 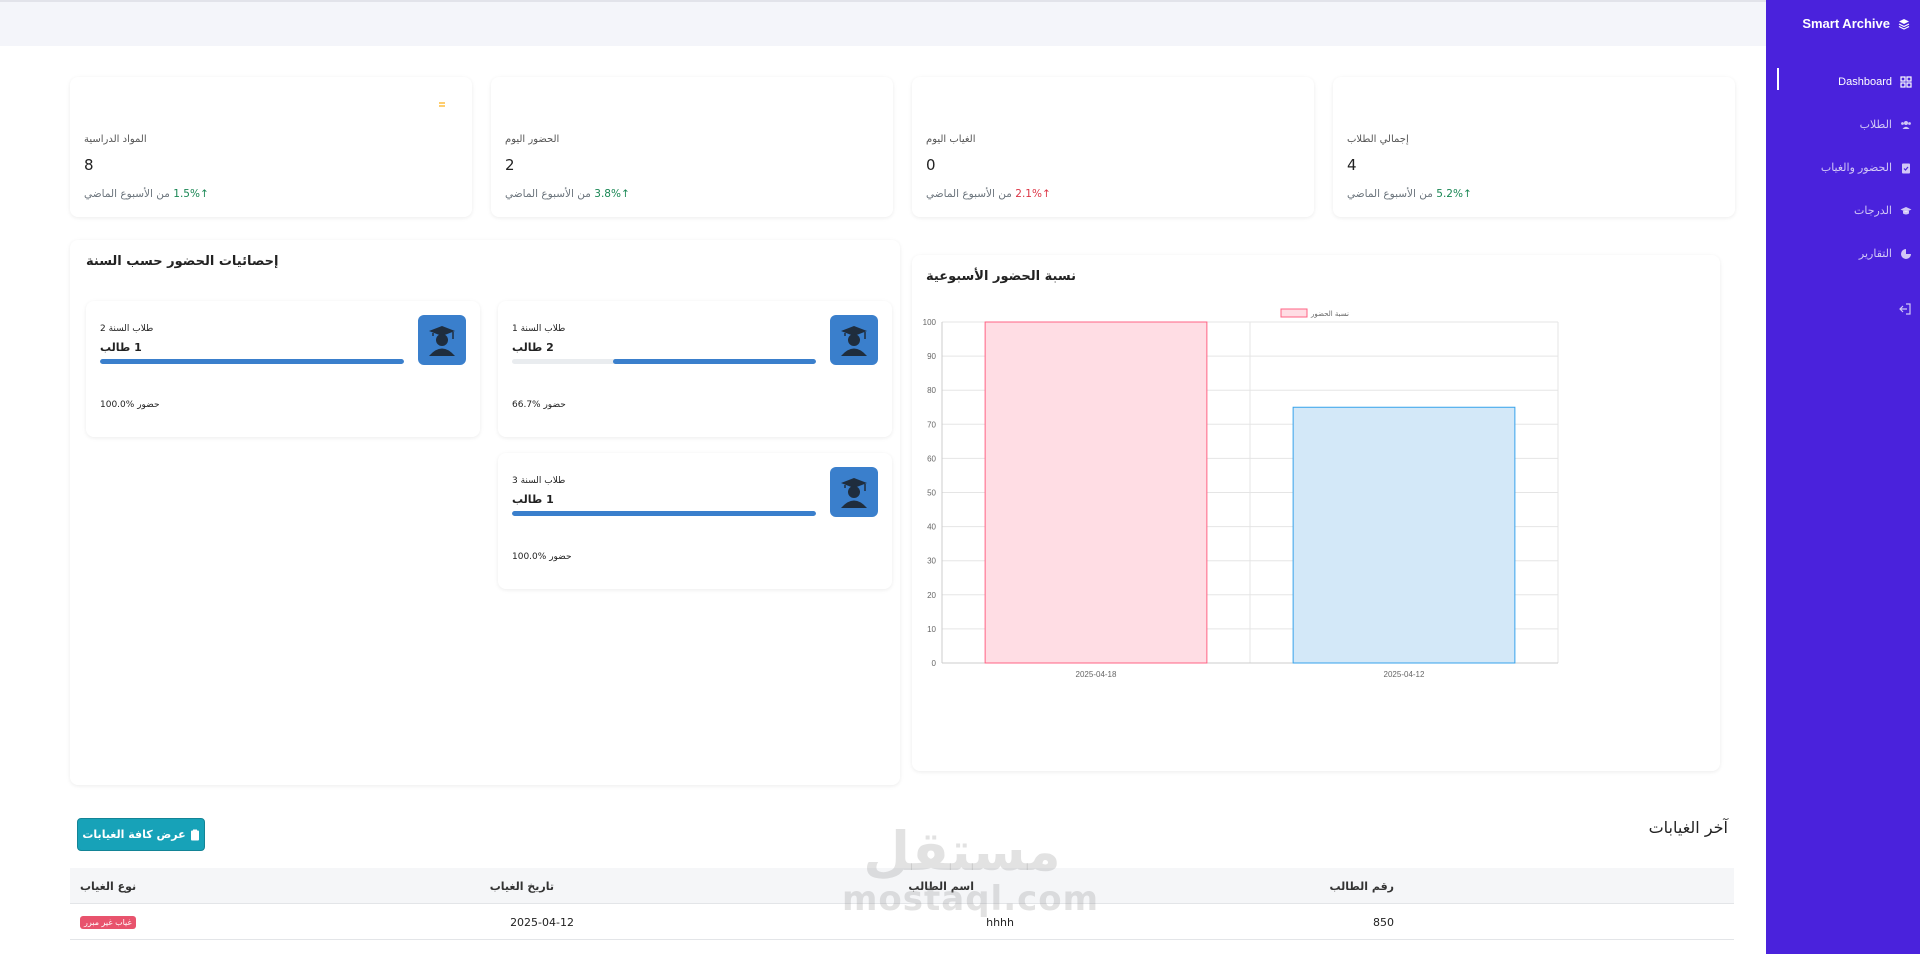 I want to click on view-all-absences-button: عرض كافة الغيابات, so click(x=141, y=834).